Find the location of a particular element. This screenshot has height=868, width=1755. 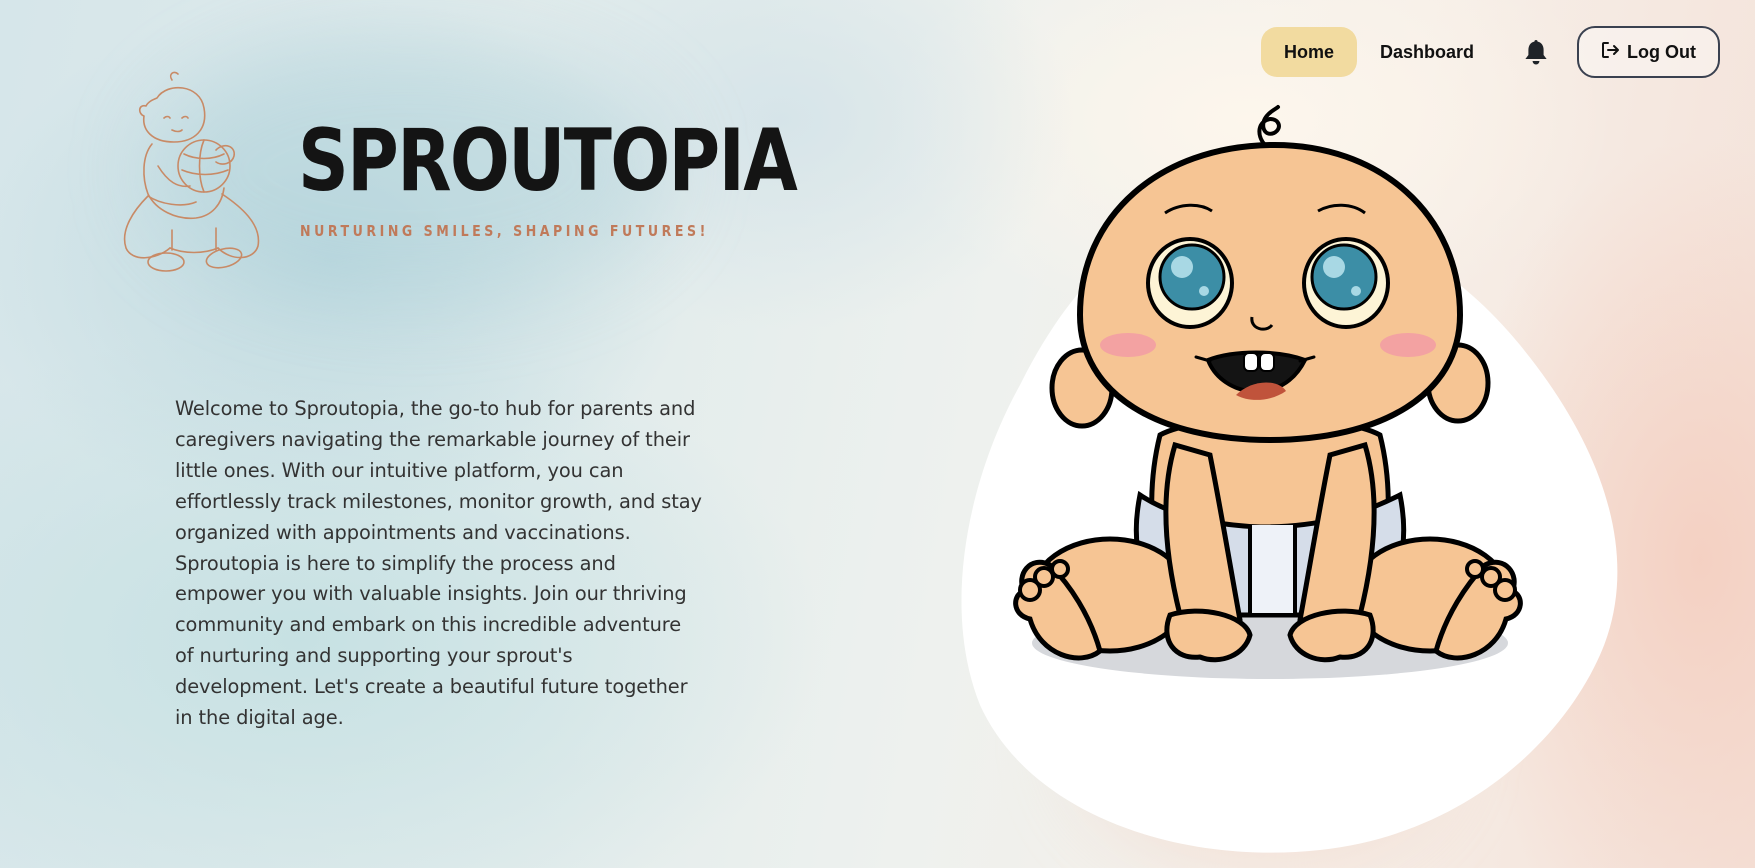

brand-name: SPROUTOPIA is located at coordinates (548, 161).